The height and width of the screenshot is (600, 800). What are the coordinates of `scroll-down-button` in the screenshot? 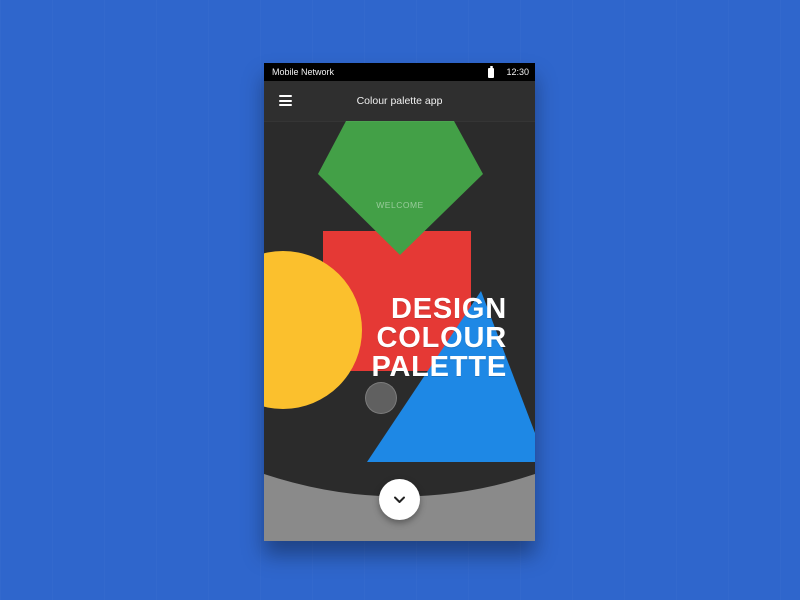 It's located at (399, 499).